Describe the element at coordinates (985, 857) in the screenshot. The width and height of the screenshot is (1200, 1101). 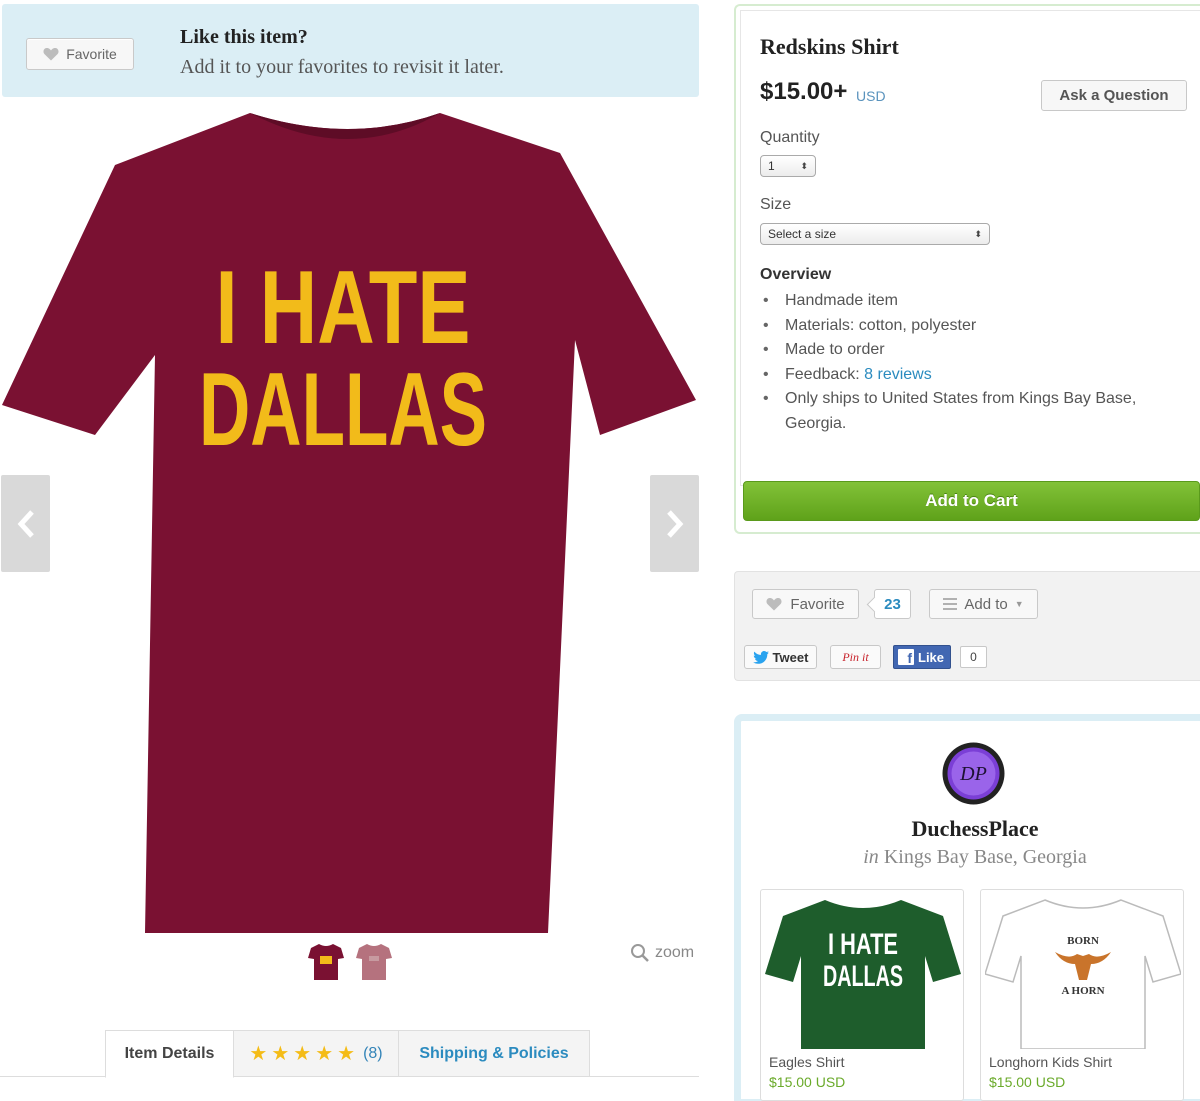
I see `shop-location-text: Kings Bay Base, Georgia` at that location.